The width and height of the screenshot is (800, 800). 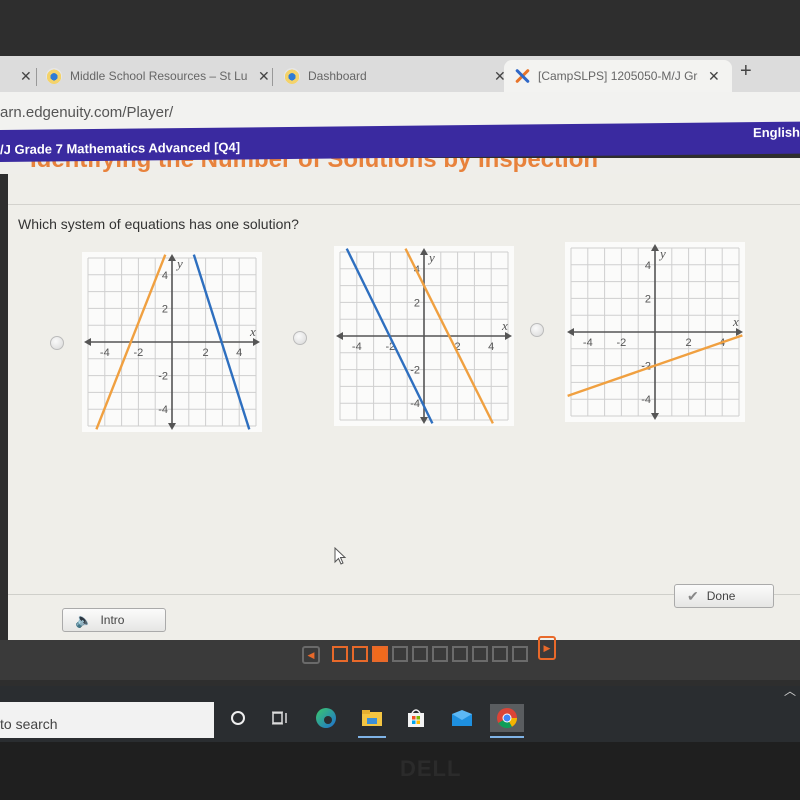 I want to click on monitor-bezel: DELL, so click(x=400, y=771).